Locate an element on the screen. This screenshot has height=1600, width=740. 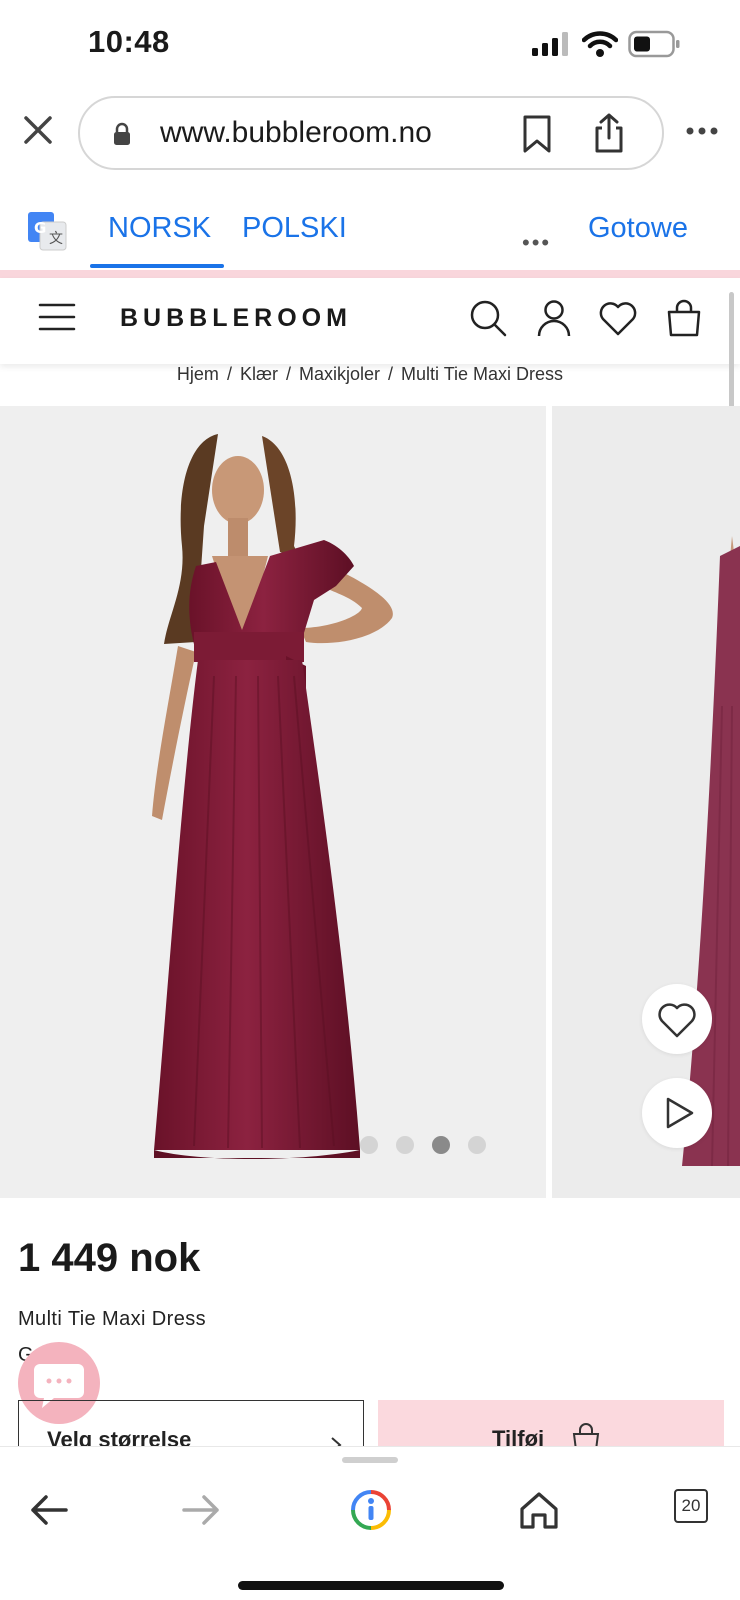
breadcrumb-home: Hjem is located at coordinates (198, 374).